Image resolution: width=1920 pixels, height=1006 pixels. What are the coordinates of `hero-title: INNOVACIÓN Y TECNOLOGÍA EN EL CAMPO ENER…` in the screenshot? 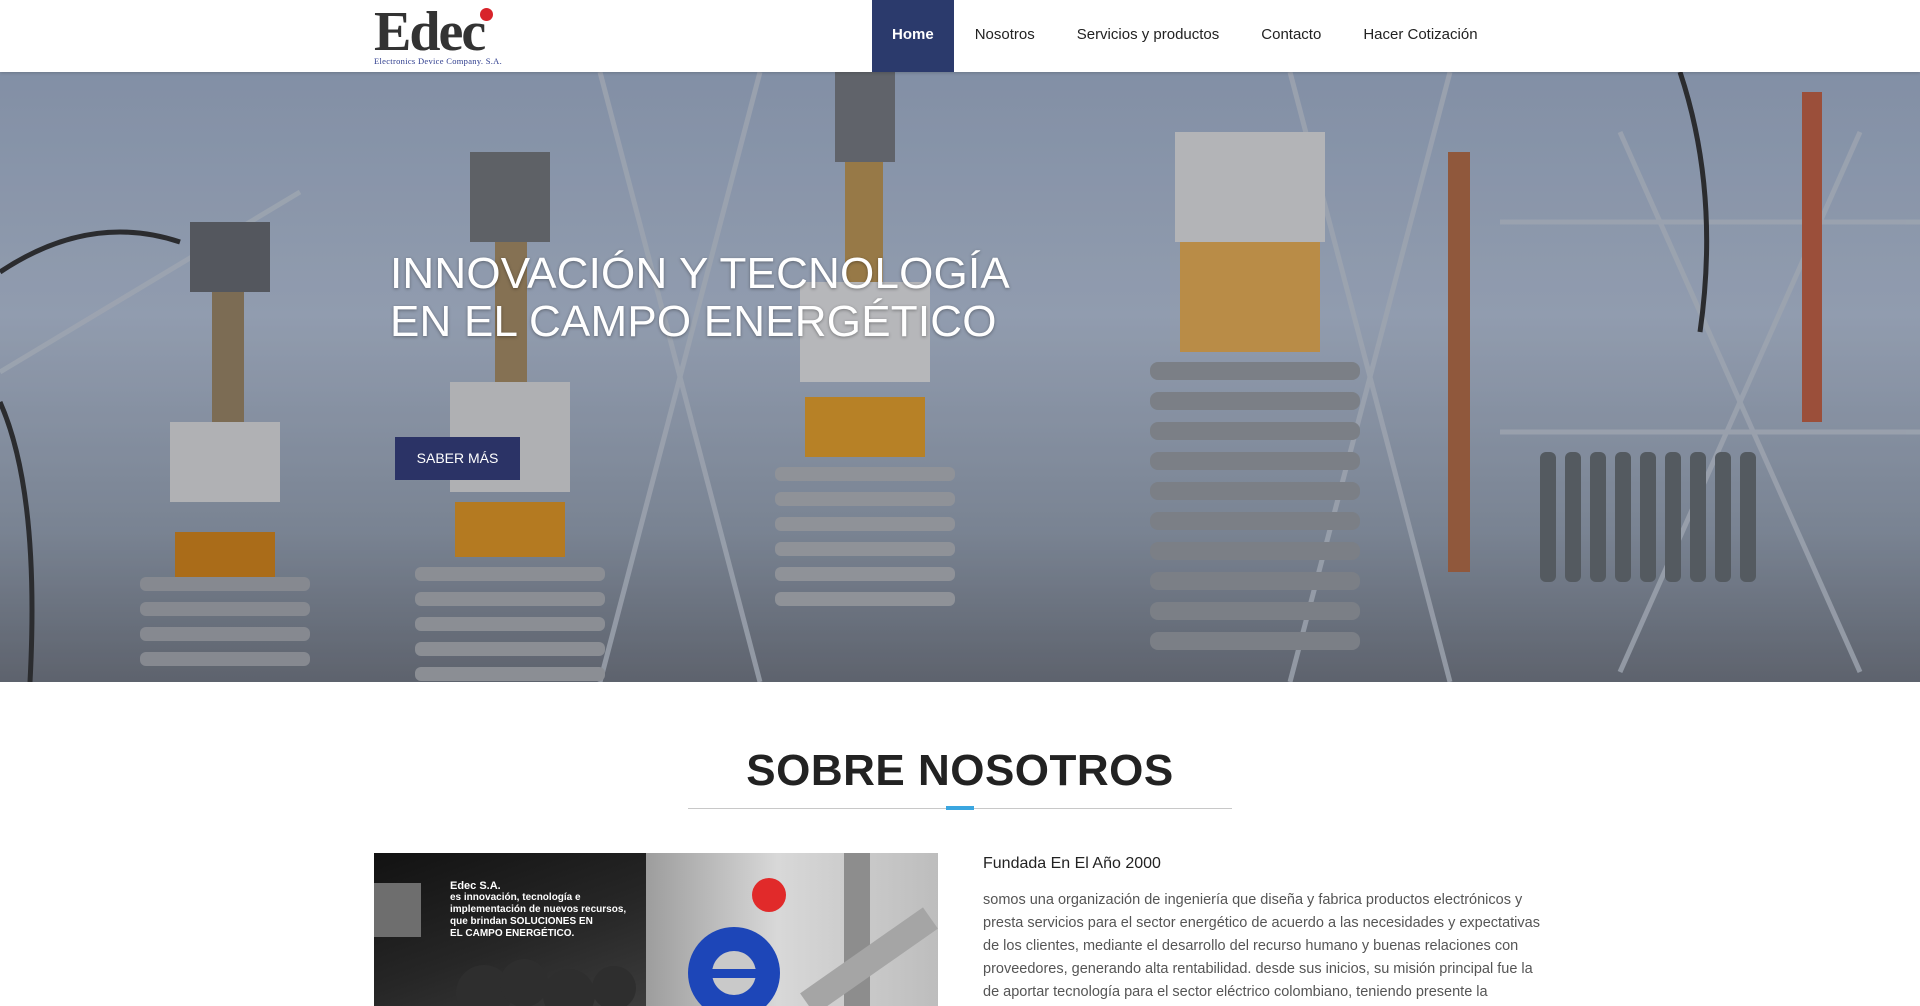 It's located at (700, 298).